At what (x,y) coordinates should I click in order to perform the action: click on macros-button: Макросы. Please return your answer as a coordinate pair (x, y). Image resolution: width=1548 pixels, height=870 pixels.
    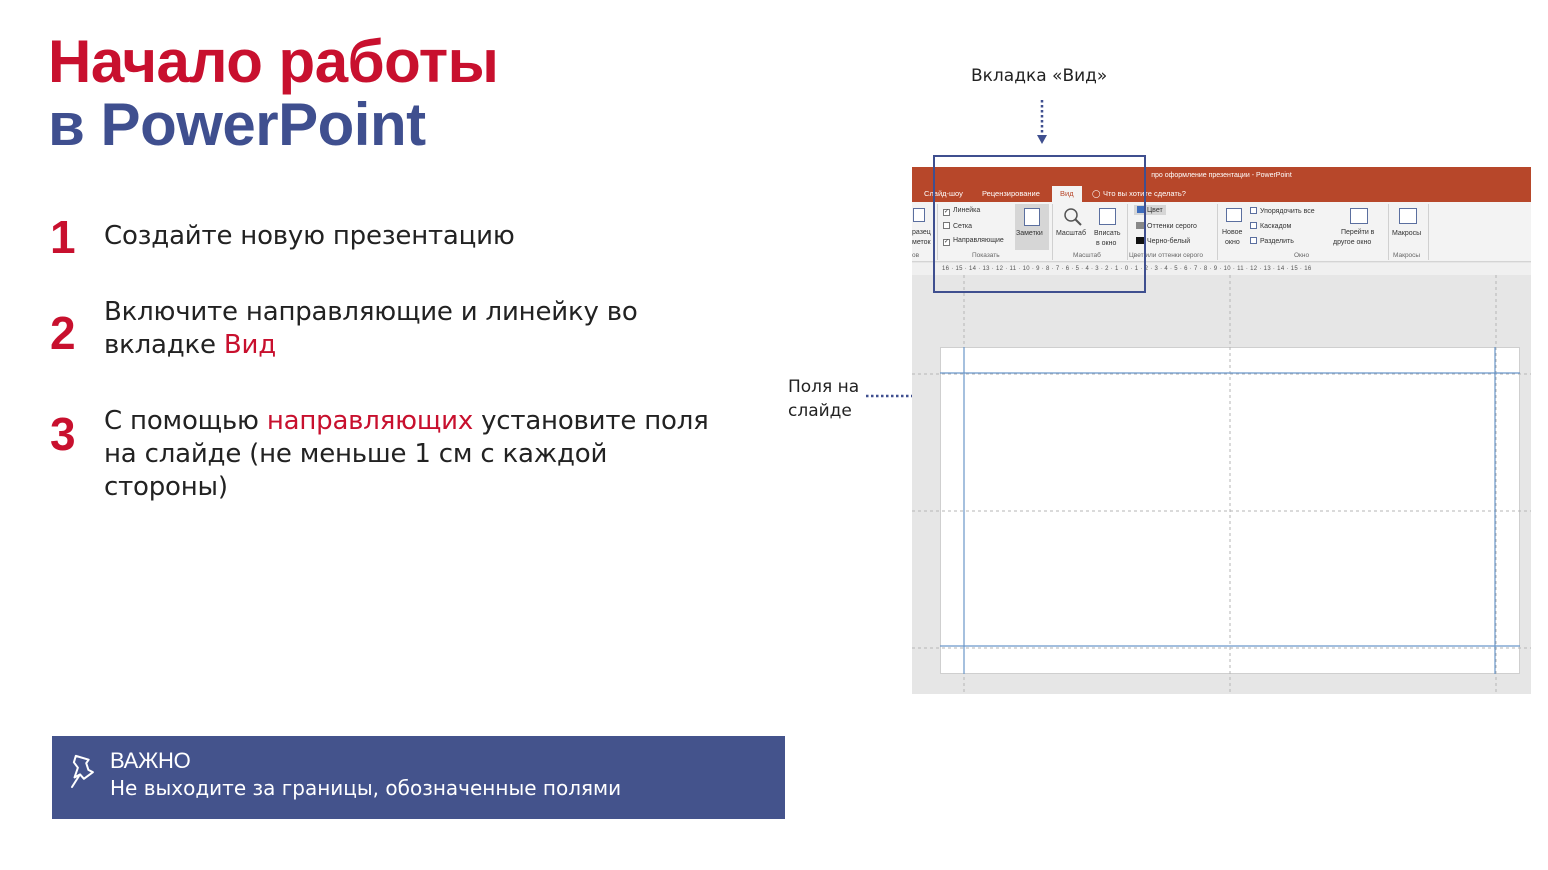
    Looking at the image, I should click on (1408, 227).